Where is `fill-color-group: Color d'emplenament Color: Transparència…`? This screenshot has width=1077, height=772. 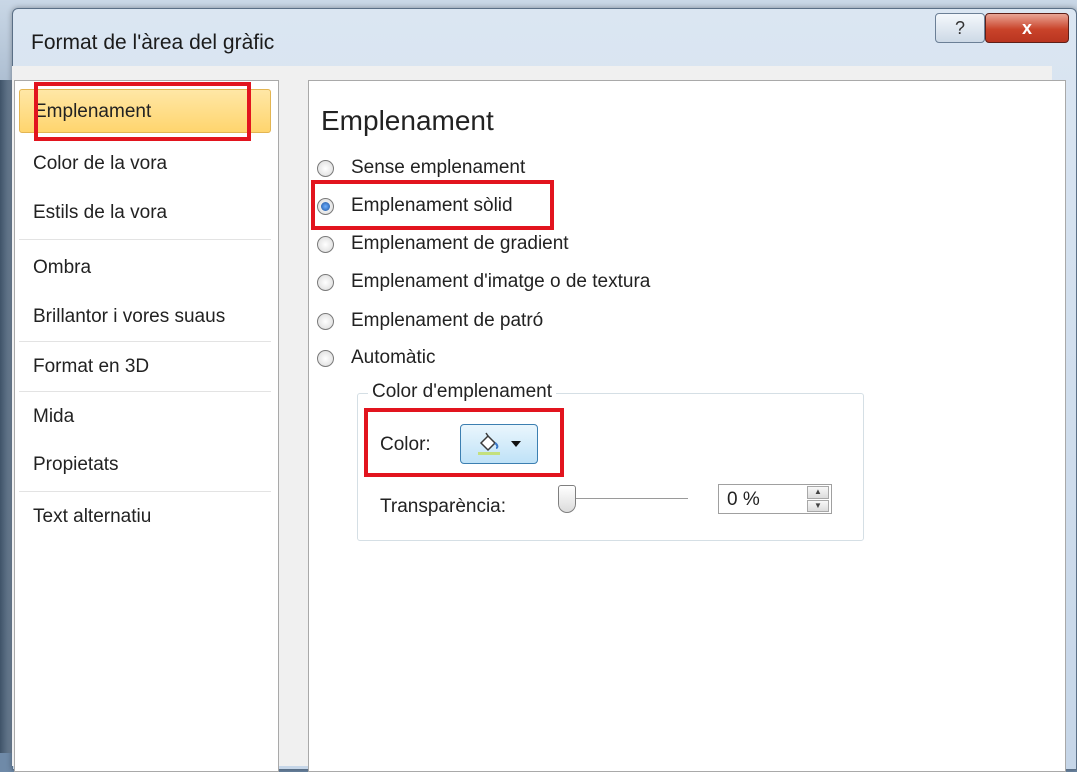
fill-color-group: Color d'emplenament Color: Transparència… is located at coordinates (610, 461).